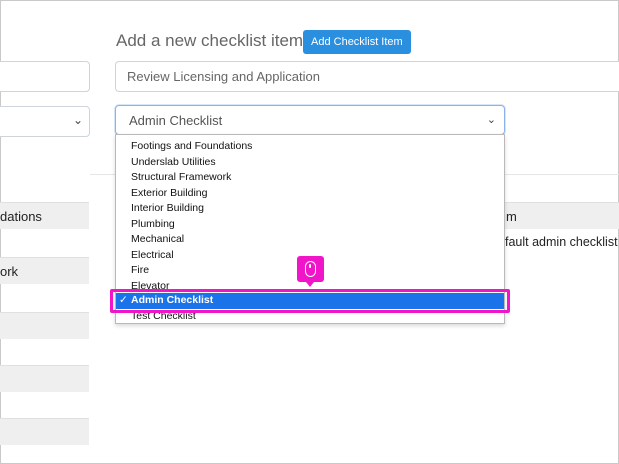 The image size is (619, 464). What do you see at coordinates (310, 163) in the screenshot?
I see `dropdown-option: Underslab Utilities` at bounding box center [310, 163].